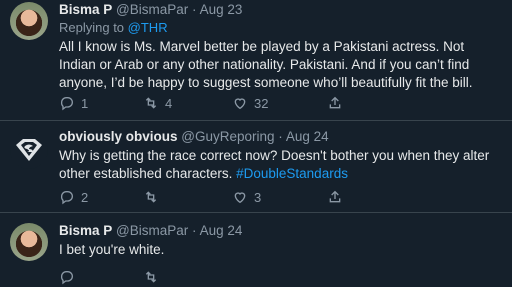 This screenshot has width=512, height=287. What do you see at coordinates (148, 27) in the screenshot?
I see `replying-mention: @THR` at bounding box center [148, 27].